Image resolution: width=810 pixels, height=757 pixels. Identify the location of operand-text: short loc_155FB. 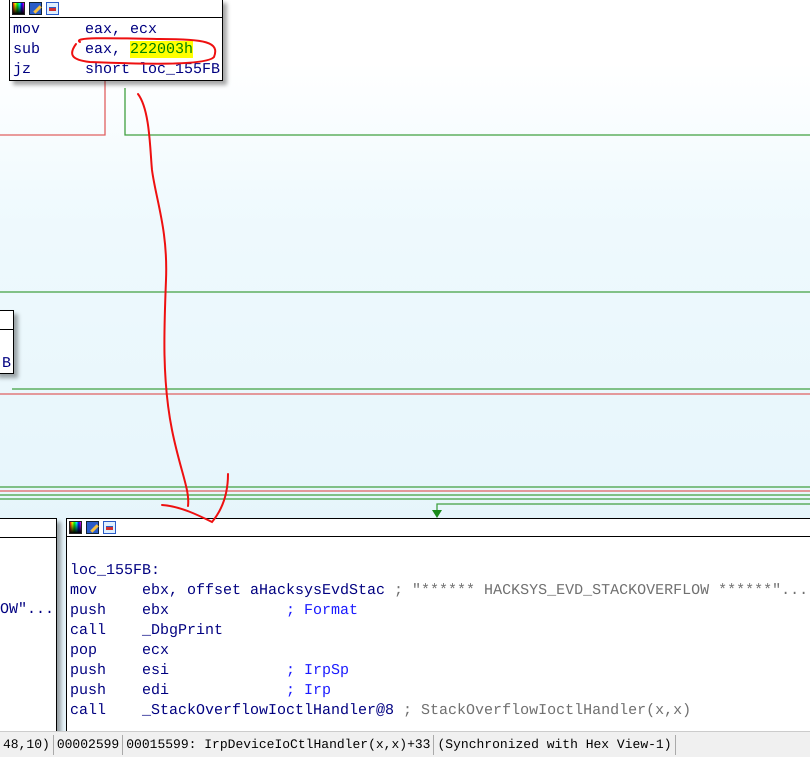
(152, 70).